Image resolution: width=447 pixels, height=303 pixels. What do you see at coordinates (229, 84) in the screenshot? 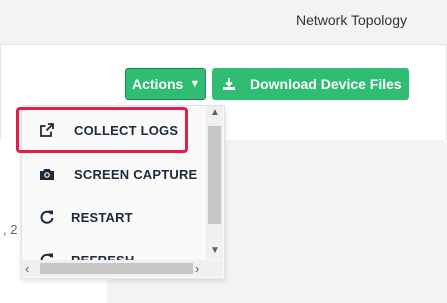
I see `download-icon` at bounding box center [229, 84].